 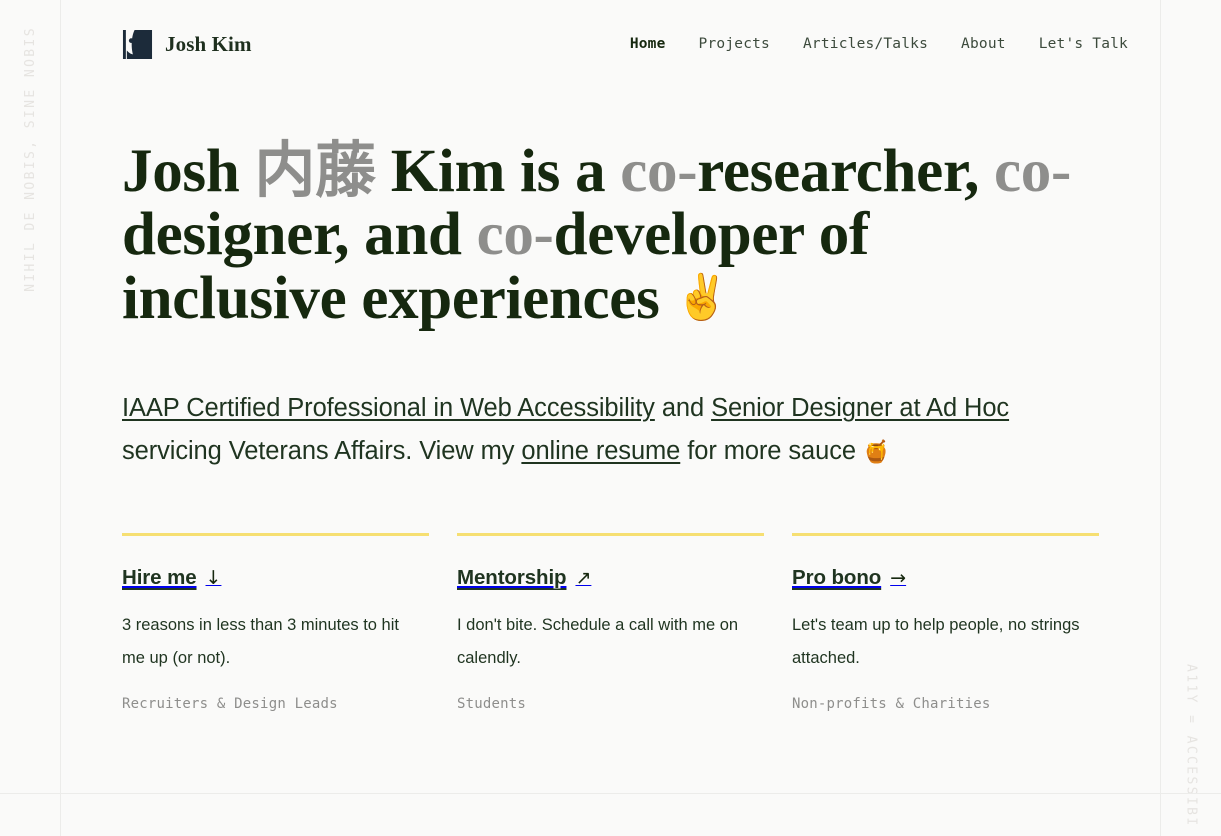 I want to click on nav-item-about: About, so click(x=983, y=44).